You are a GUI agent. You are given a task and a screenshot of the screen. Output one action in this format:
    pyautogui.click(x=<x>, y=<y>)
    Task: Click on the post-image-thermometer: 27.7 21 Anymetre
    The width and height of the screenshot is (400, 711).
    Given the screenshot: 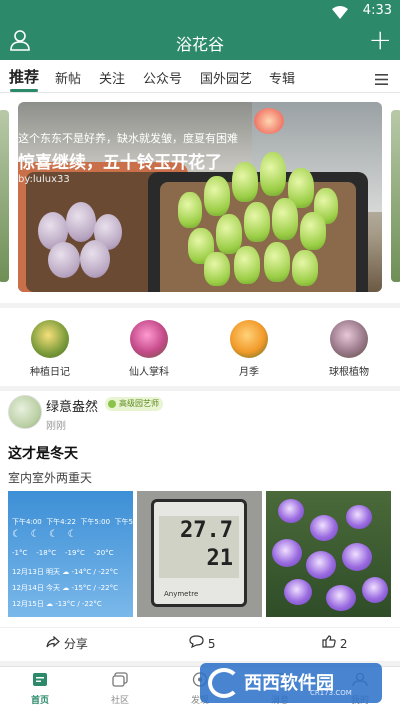 What is the action you would take?
    pyautogui.click(x=199, y=554)
    